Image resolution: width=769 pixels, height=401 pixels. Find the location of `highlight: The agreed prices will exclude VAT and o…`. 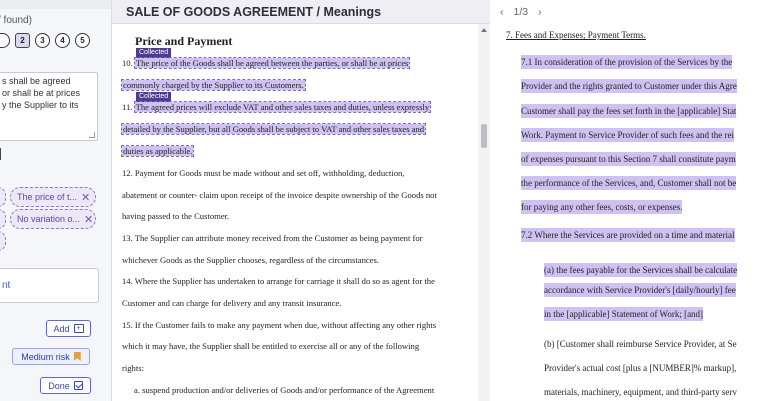

highlight: The agreed prices will exclude VAT and o… is located at coordinates (282, 107).